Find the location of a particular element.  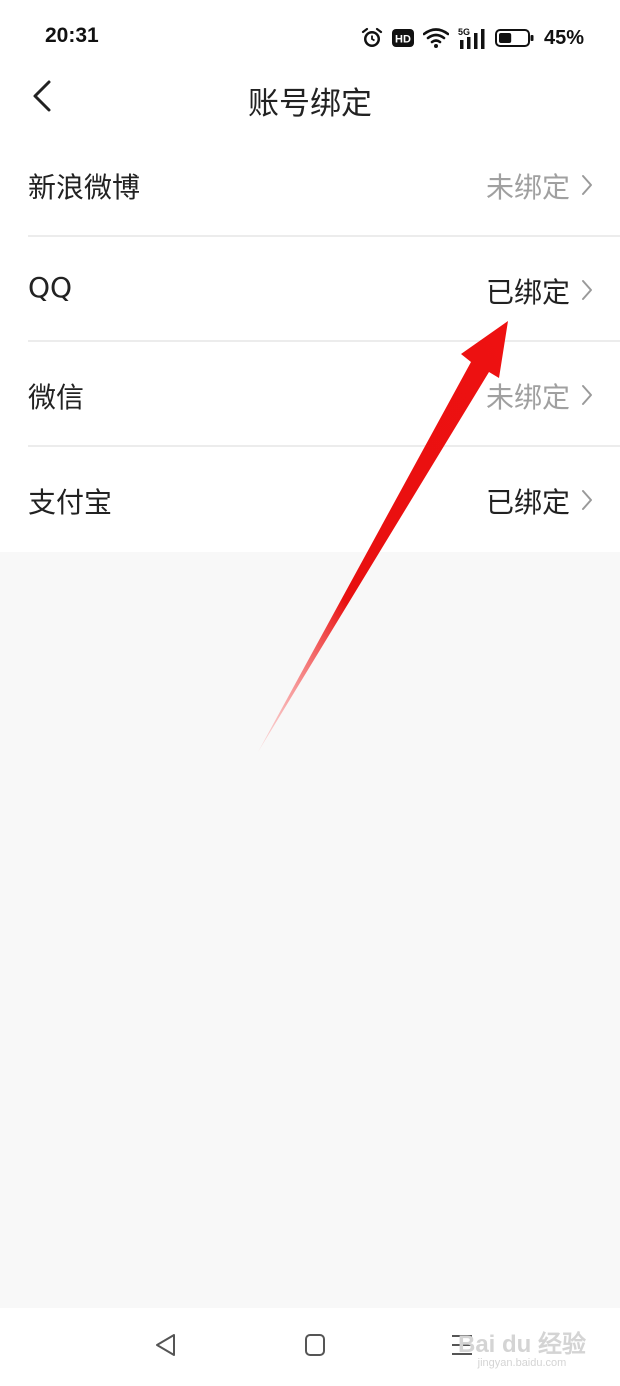

battery-icon is located at coordinates (514, 38).